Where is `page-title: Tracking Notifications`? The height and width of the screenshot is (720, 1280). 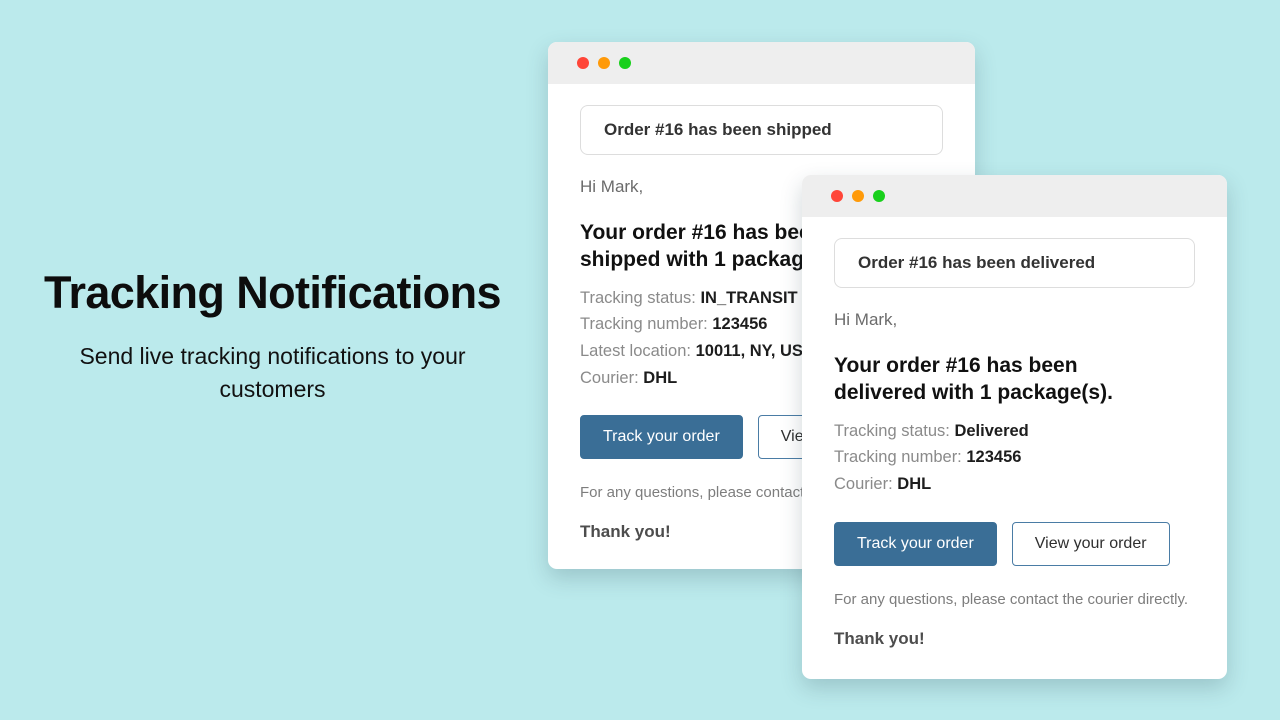
page-title: Tracking Notifications is located at coordinates (272, 292).